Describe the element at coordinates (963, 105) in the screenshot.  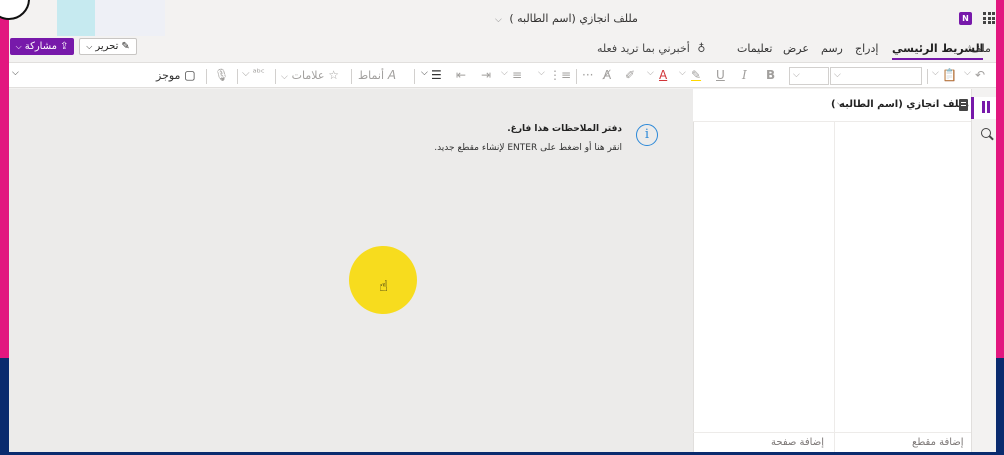
I see `notebook-icon` at that location.